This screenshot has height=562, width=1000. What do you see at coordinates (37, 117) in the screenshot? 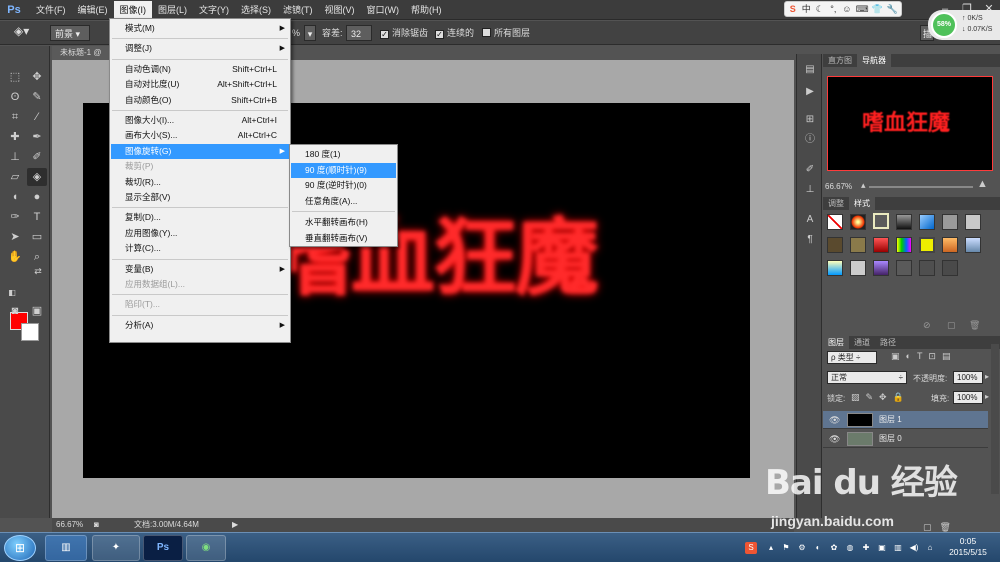
I see `eyedropper-tool-icon: ⁄` at bounding box center [37, 117].